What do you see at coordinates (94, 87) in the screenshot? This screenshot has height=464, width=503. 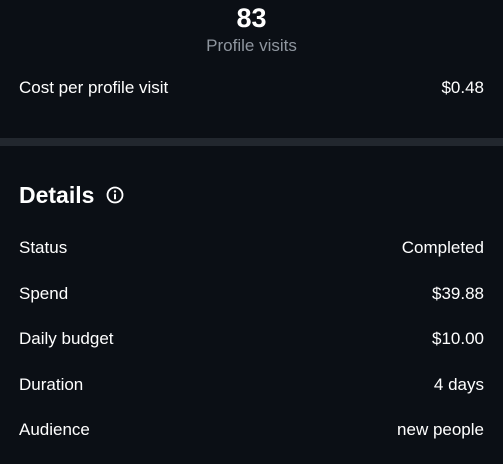 I see `cost-label: Cost per profile visit` at bounding box center [94, 87].